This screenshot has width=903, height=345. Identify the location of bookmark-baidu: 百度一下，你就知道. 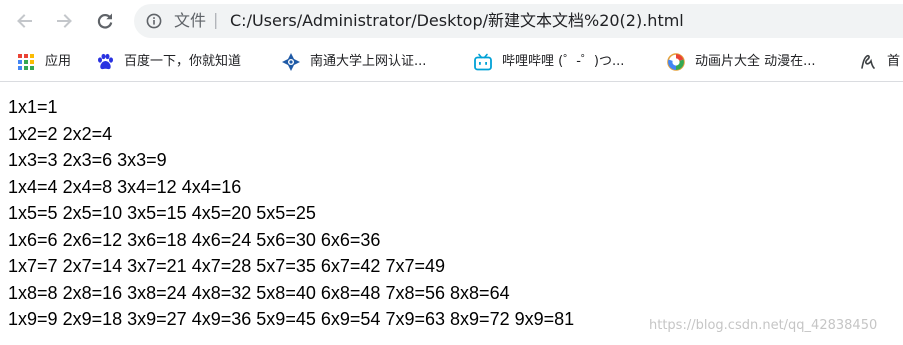
(168, 62).